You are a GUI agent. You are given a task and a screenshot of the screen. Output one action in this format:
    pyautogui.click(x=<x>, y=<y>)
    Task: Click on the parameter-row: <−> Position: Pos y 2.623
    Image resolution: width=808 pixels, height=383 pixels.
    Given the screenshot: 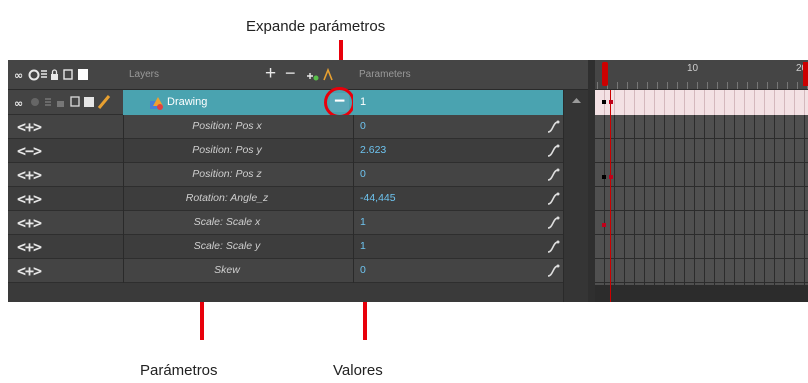 What is the action you would take?
    pyautogui.click(x=298, y=151)
    